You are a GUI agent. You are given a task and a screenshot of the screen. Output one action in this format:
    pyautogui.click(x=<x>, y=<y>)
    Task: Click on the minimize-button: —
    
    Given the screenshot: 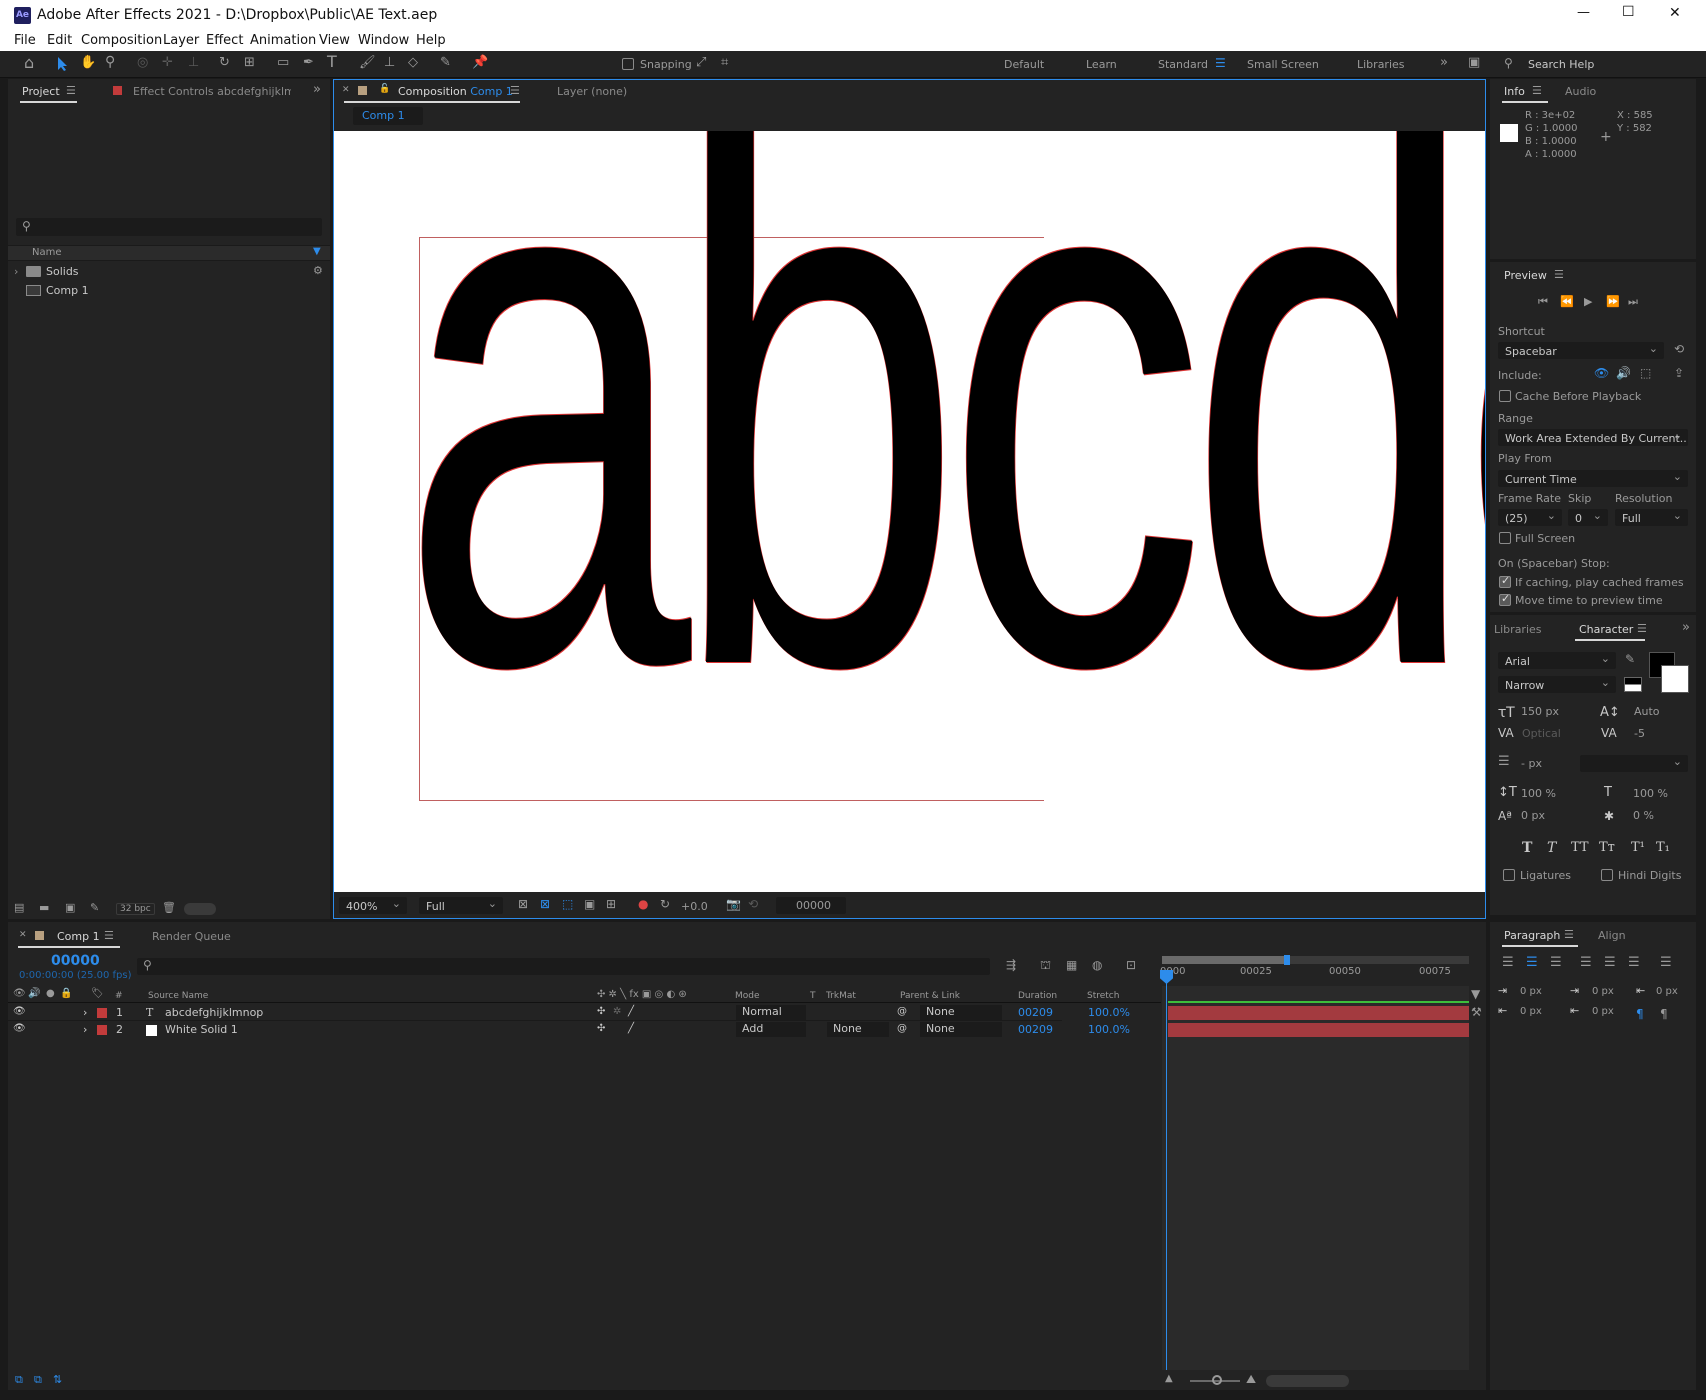 What is the action you would take?
    pyautogui.click(x=1583, y=12)
    